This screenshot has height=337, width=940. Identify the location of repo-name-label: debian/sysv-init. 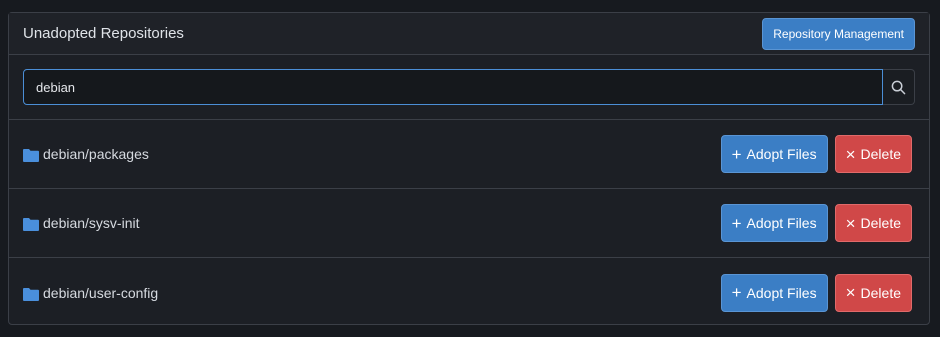
(91, 223).